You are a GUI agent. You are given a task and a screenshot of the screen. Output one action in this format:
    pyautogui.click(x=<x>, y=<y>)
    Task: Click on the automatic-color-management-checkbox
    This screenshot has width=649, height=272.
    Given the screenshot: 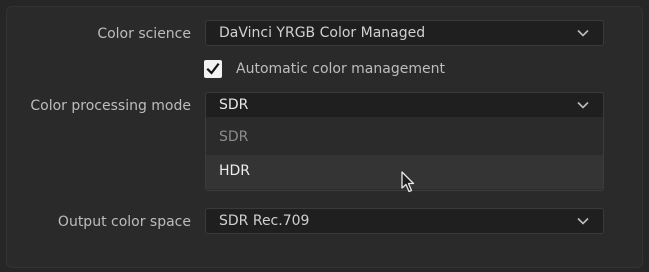 What is the action you would take?
    pyautogui.click(x=213, y=69)
    